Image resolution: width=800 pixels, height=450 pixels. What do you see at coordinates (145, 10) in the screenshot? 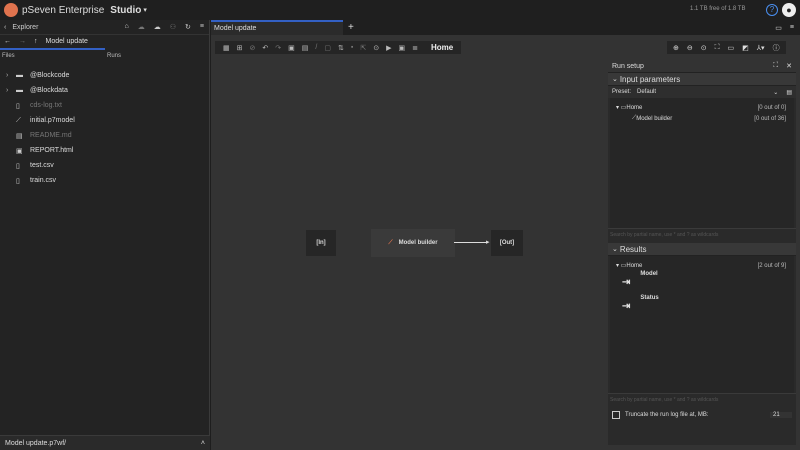
I see `chevron-down-icon: ▾` at bounding box center [145, 10].